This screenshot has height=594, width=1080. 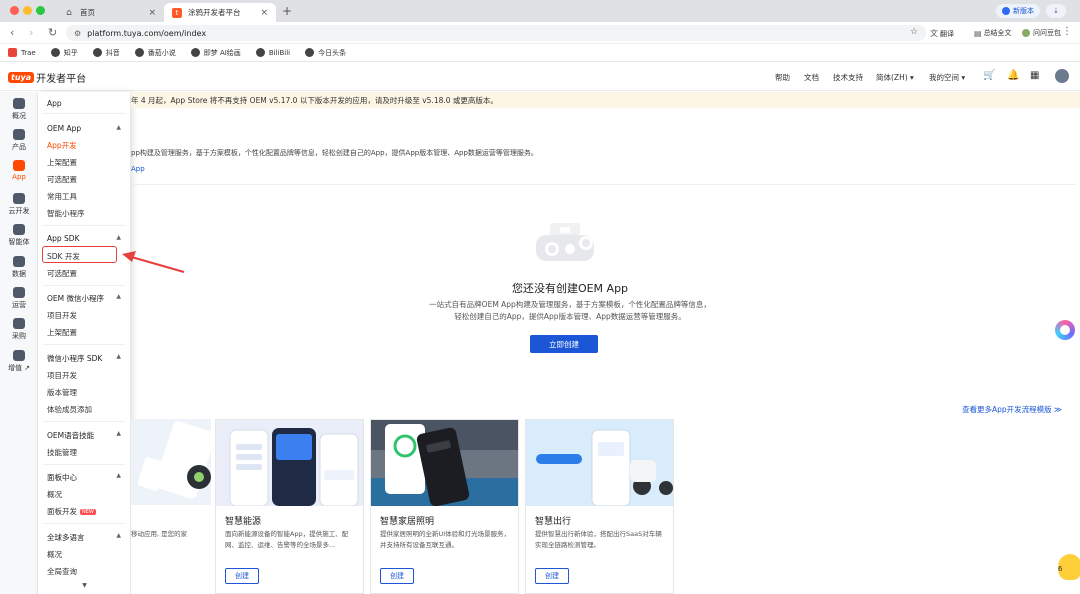 I want to click on group-app-sdk: App SDK ▲, so click(x=86, y=238).